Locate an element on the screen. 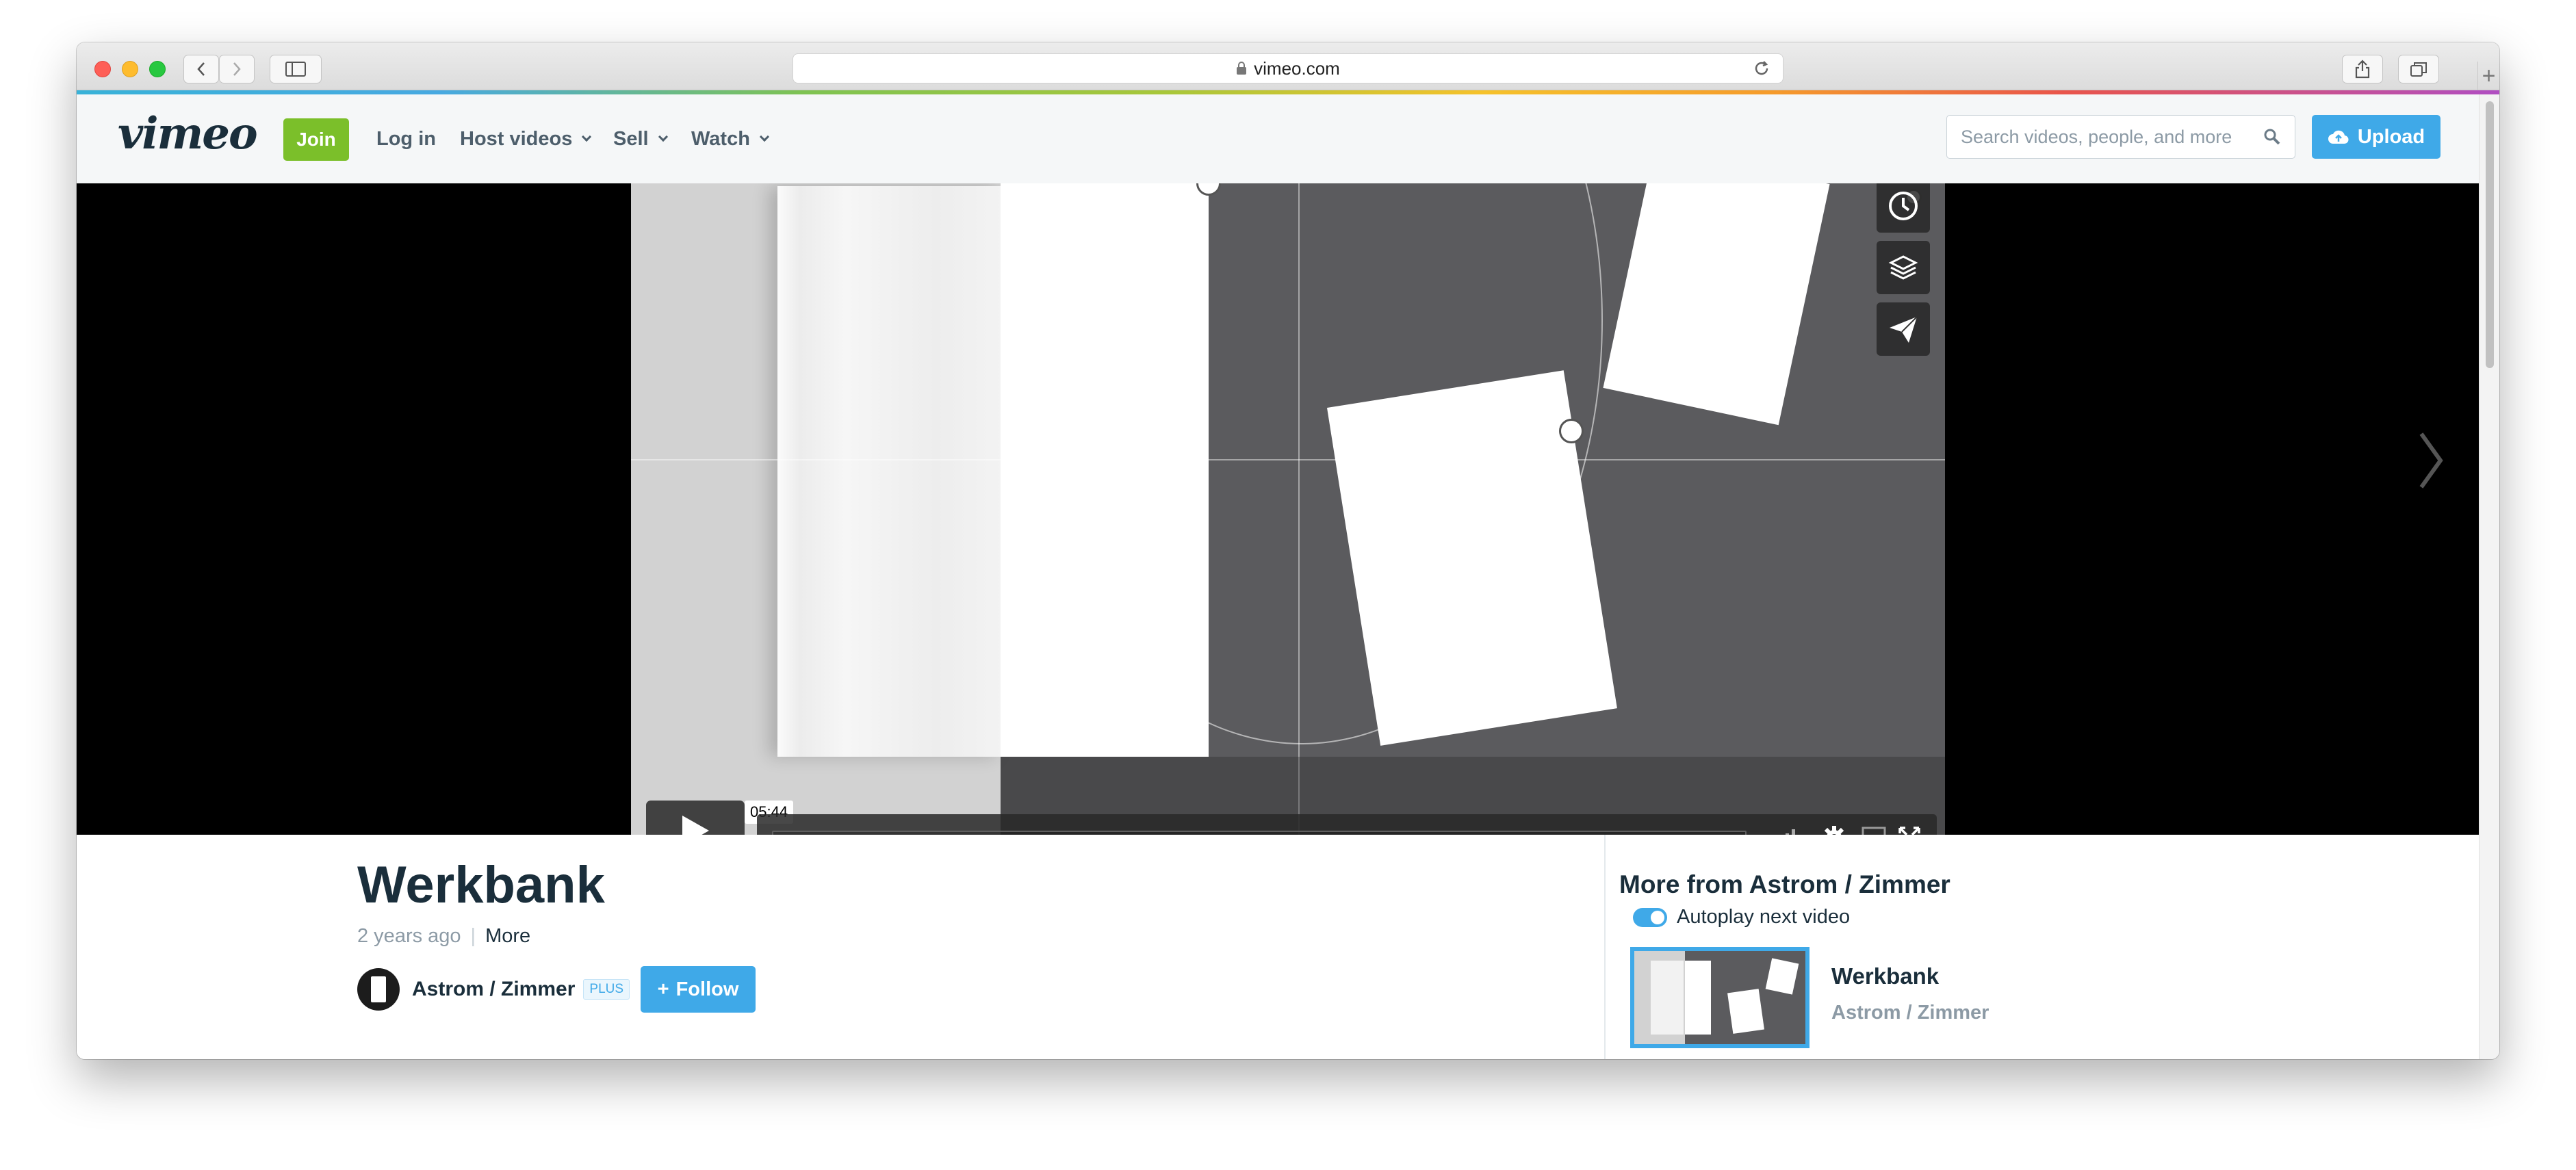 The image size is (2576, 1170). join-button: Join is located at coordinates (316, 139).